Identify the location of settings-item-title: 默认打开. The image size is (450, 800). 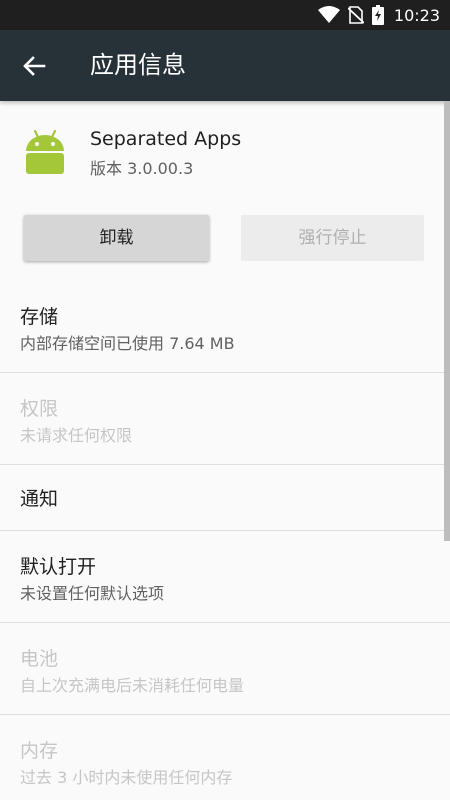
(58, 567).